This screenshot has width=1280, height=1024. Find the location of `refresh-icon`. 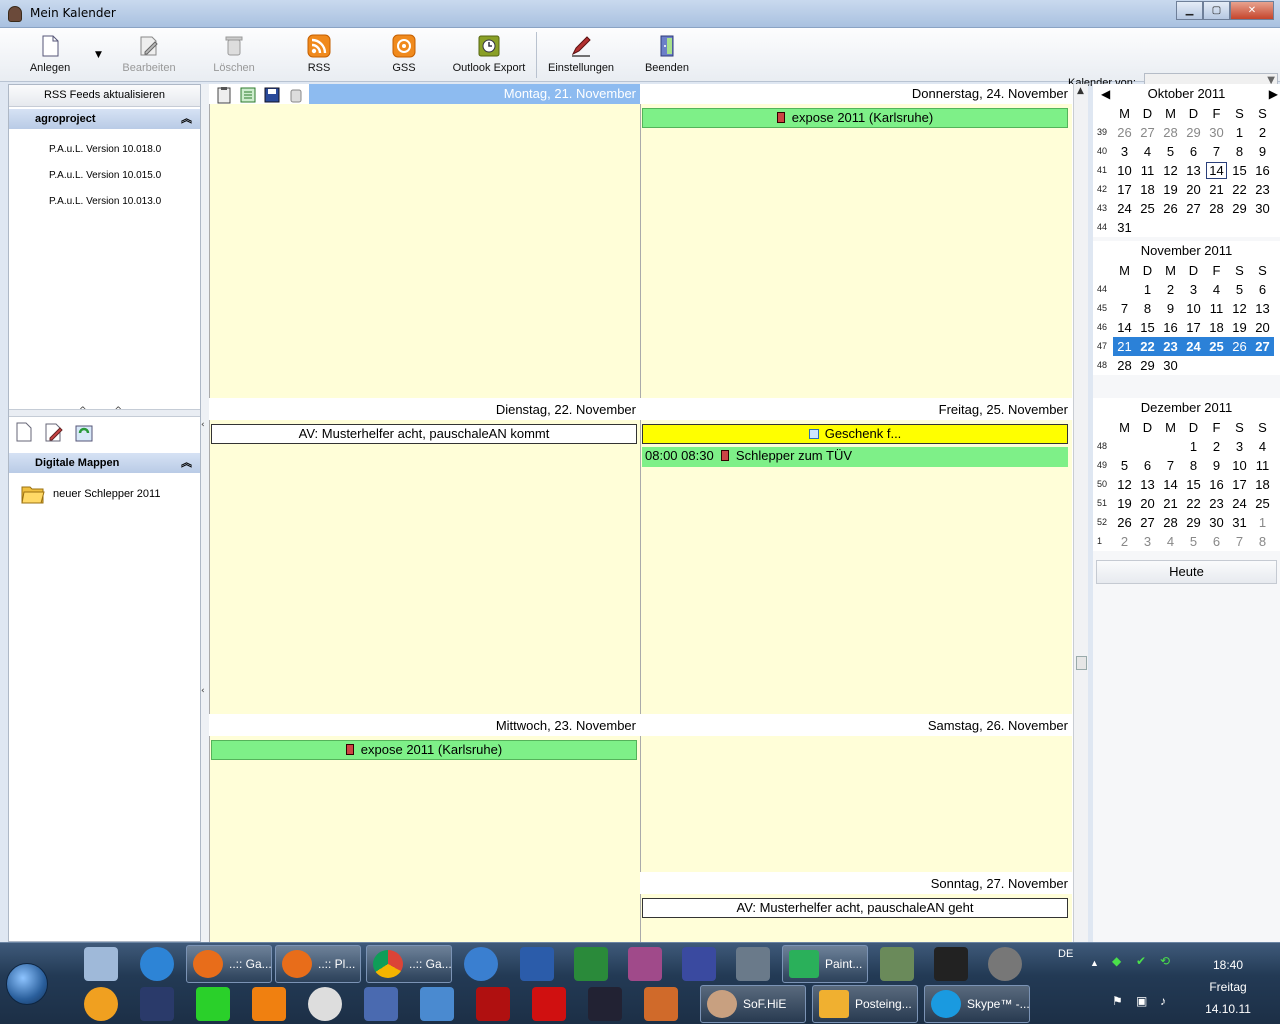

refresh-icon is located at coordinates (84, 432).